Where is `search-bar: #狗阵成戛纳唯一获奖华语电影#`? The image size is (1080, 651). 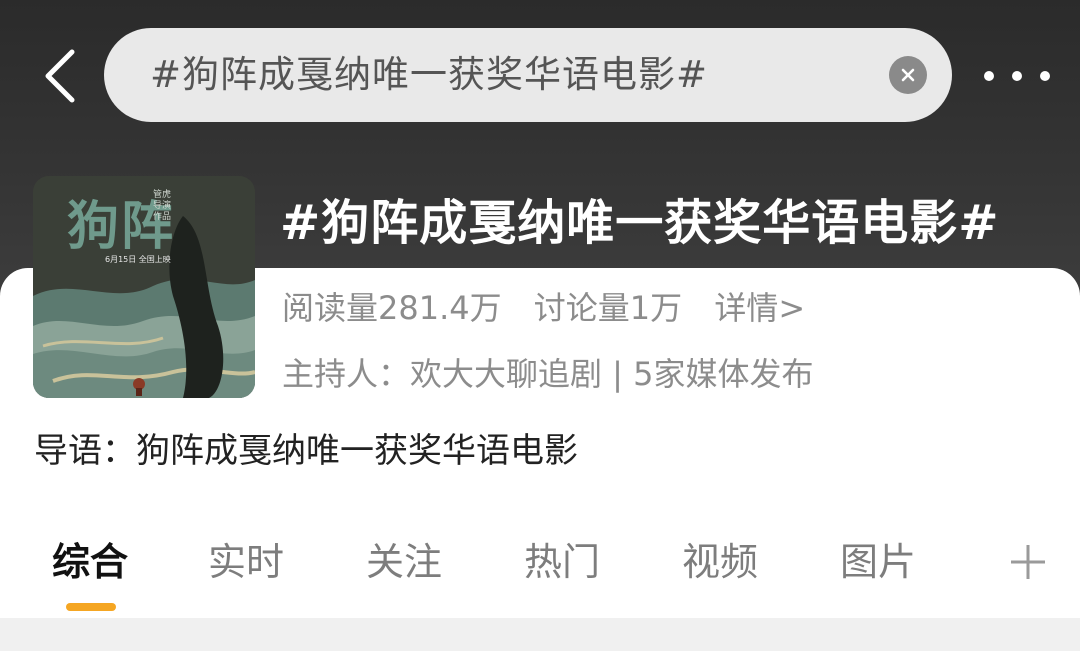 search-bar: #狗阵成戛纳唯一获奖华语电影# is located at coordinates (528, 75).